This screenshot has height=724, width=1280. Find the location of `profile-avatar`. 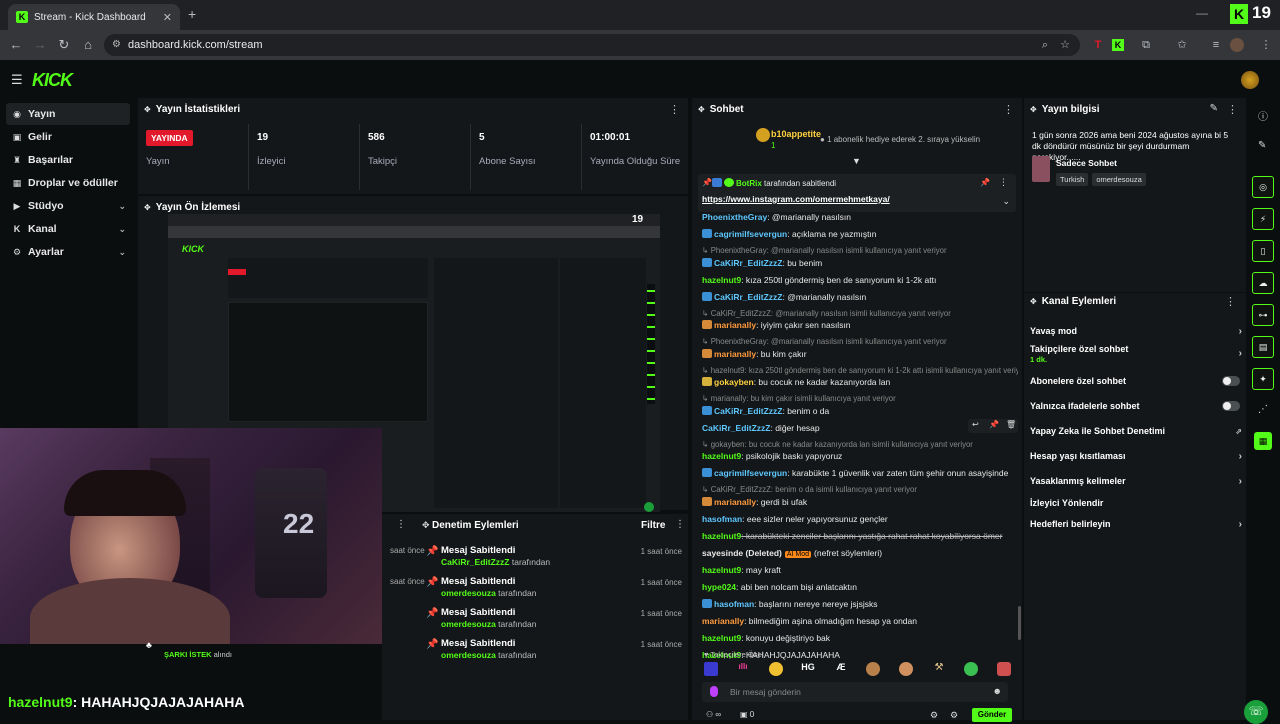

profile-avatar is located at coordinates (1237, 45).